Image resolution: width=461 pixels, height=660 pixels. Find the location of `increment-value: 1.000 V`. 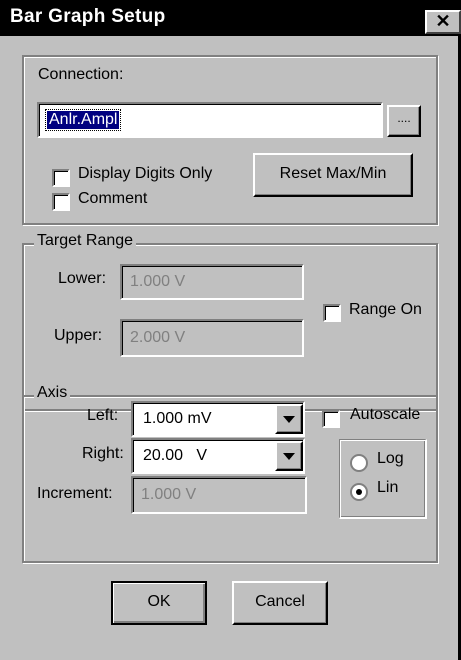

increment-value: 1.000 V is located at coordinates (169, 494).